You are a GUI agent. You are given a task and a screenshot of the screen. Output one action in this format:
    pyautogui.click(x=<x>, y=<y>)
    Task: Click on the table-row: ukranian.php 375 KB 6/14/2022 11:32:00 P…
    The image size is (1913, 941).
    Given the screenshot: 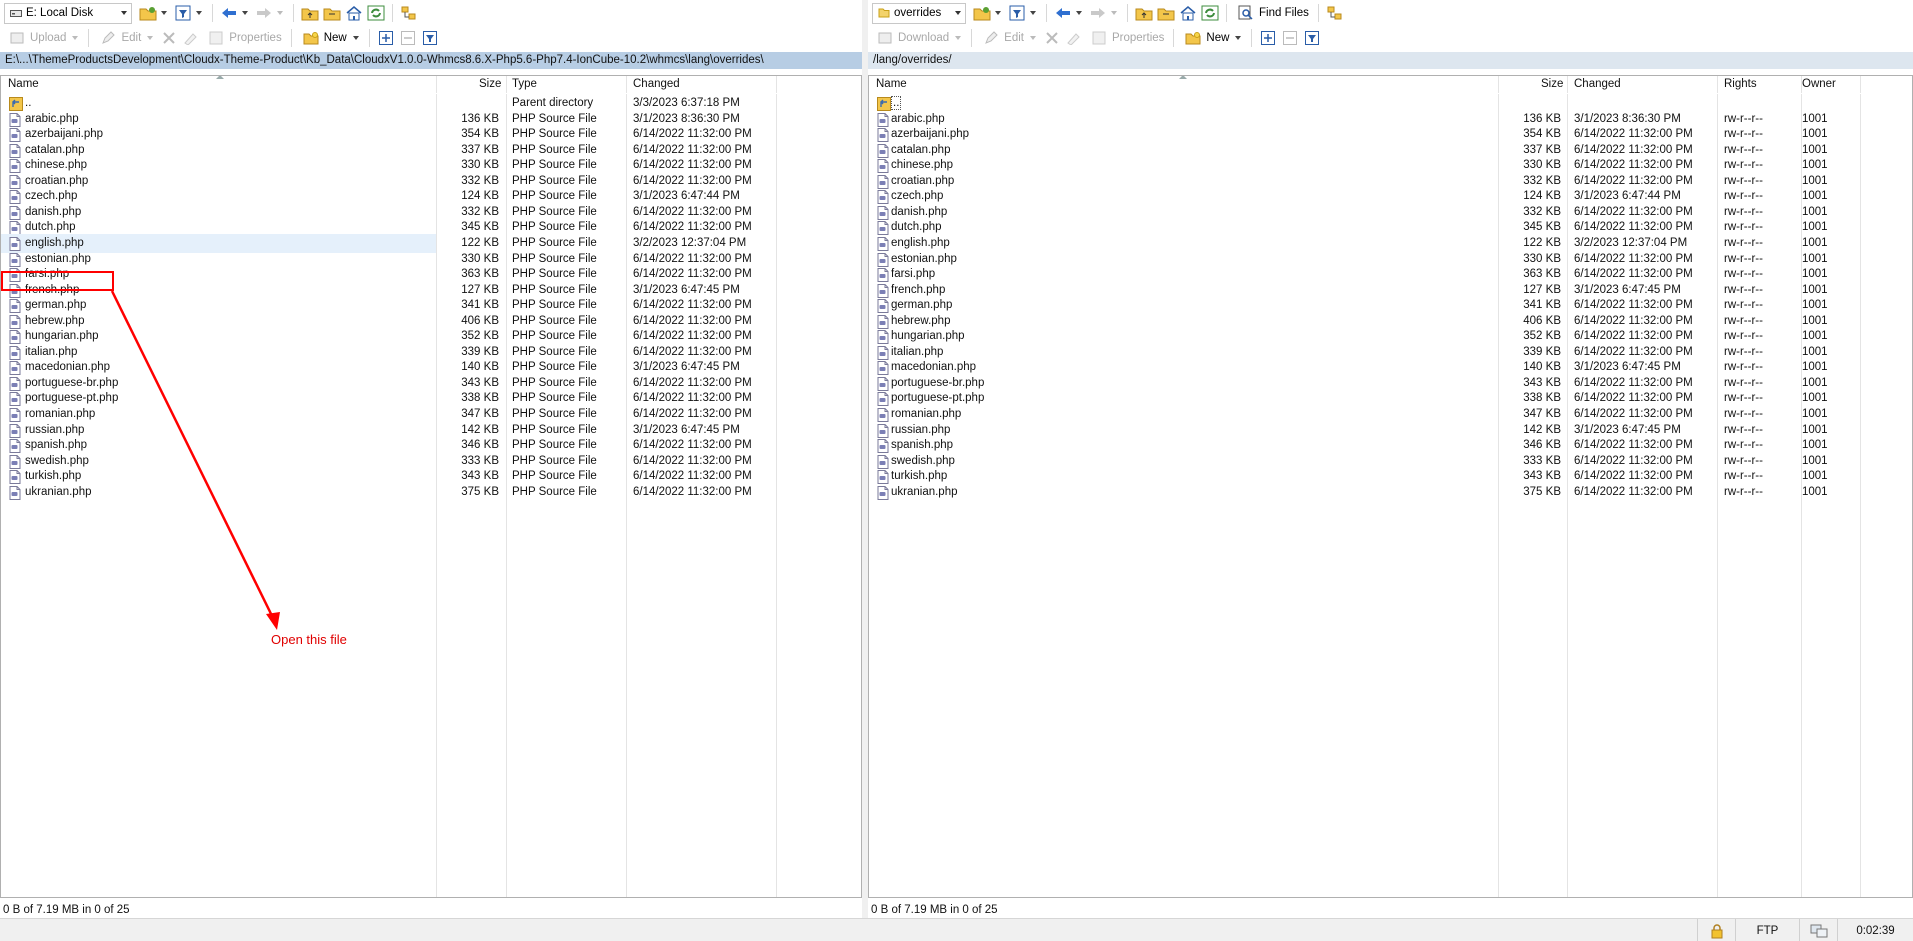 What is the action you would take?
    pyautogui.click(x=1390, y=492)
    